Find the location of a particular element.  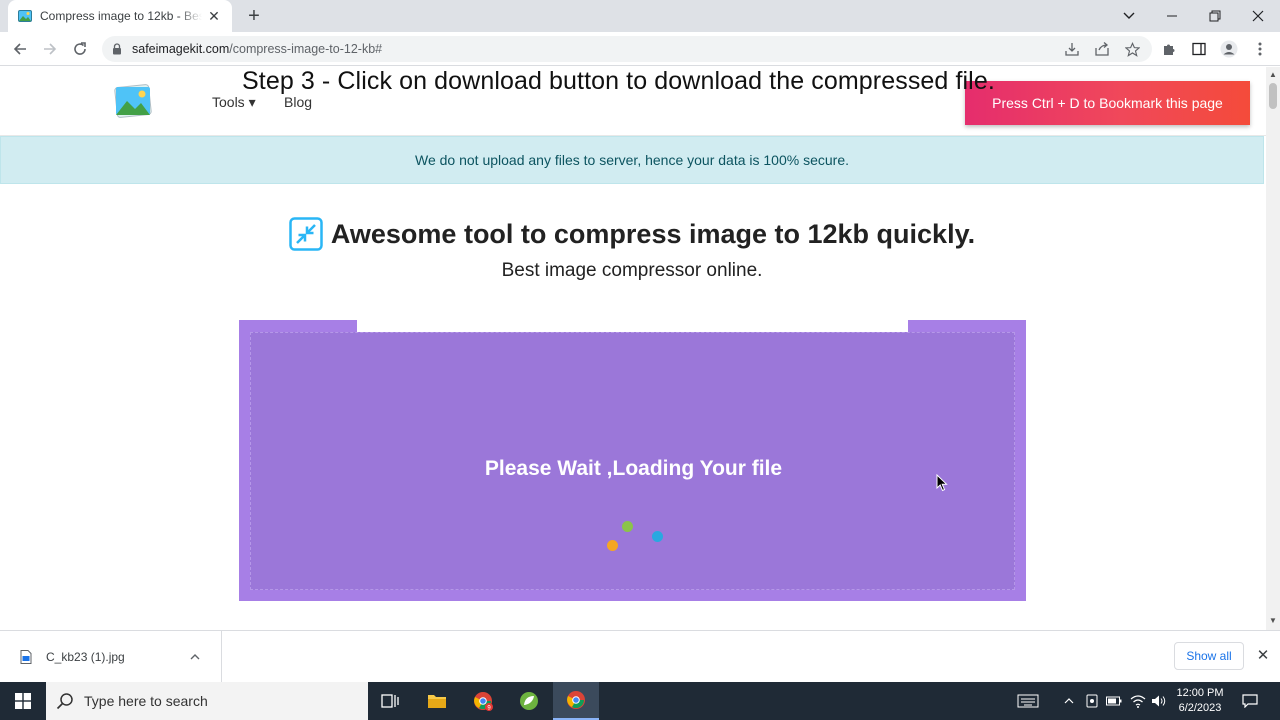

download-item: C_kb23 (1).jpg is located at coordinates (111, 657).